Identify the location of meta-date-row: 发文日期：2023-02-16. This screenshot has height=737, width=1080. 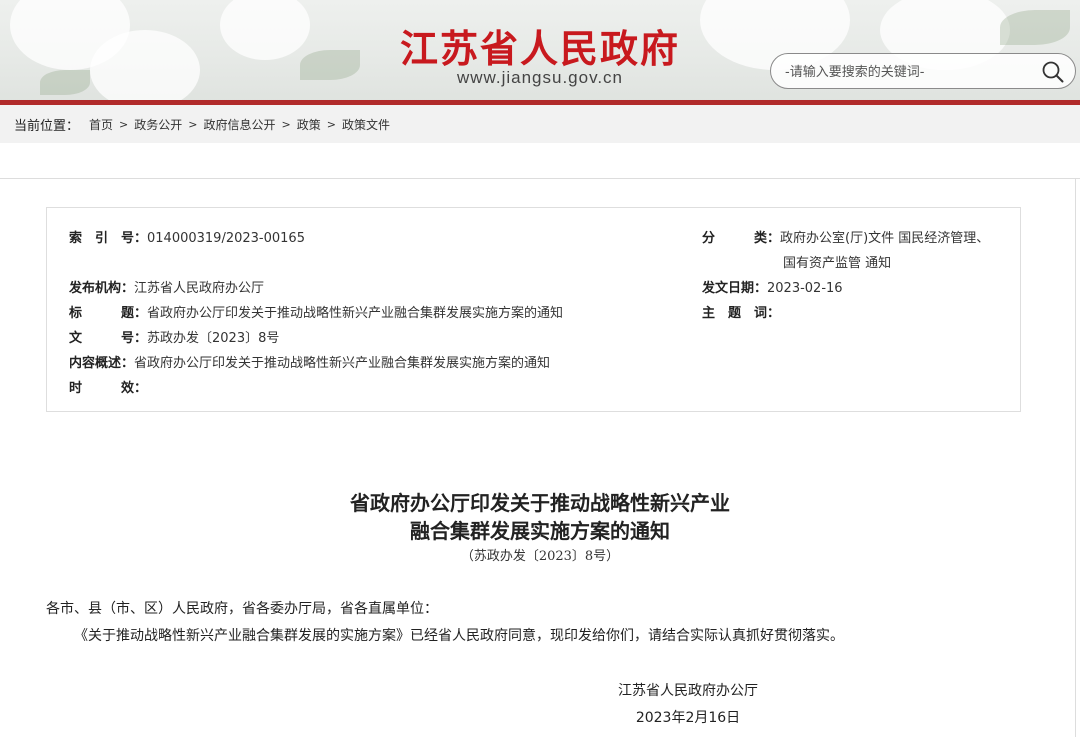
(772, 286).